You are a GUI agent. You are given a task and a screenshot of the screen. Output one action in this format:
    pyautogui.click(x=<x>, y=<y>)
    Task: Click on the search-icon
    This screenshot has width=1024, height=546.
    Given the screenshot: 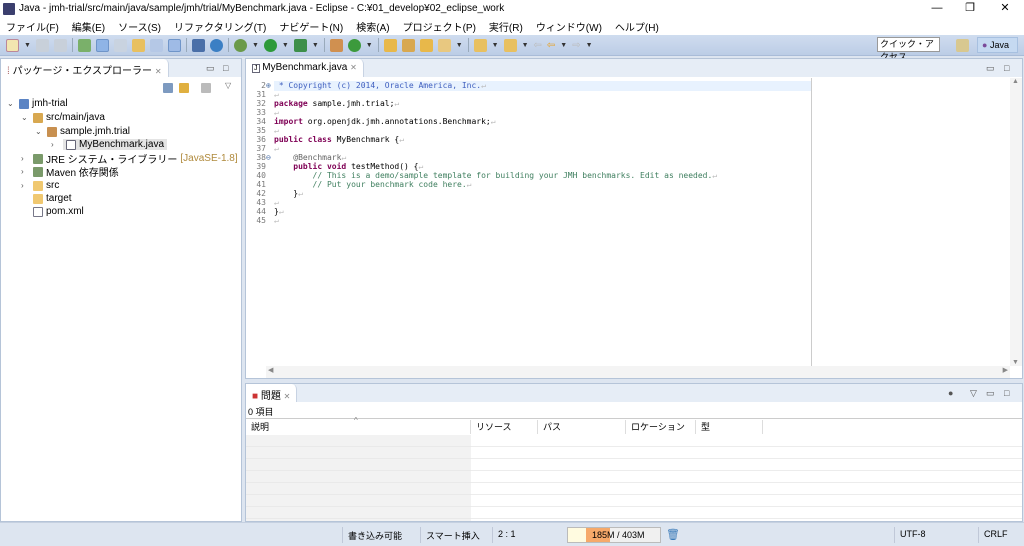 What is the action you would take?
    pyautogui.click(x=444, y=45)
    